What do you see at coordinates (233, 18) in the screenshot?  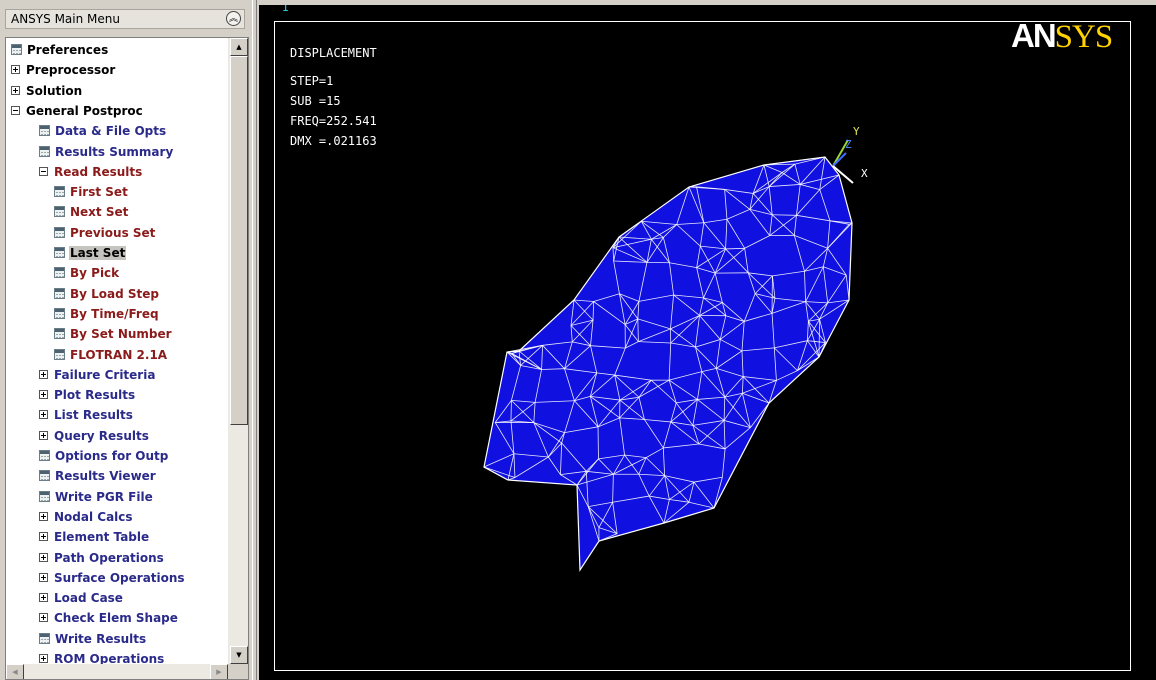 I see `double-chevron-up-icon: ︽` at bounding box center [233, 18].